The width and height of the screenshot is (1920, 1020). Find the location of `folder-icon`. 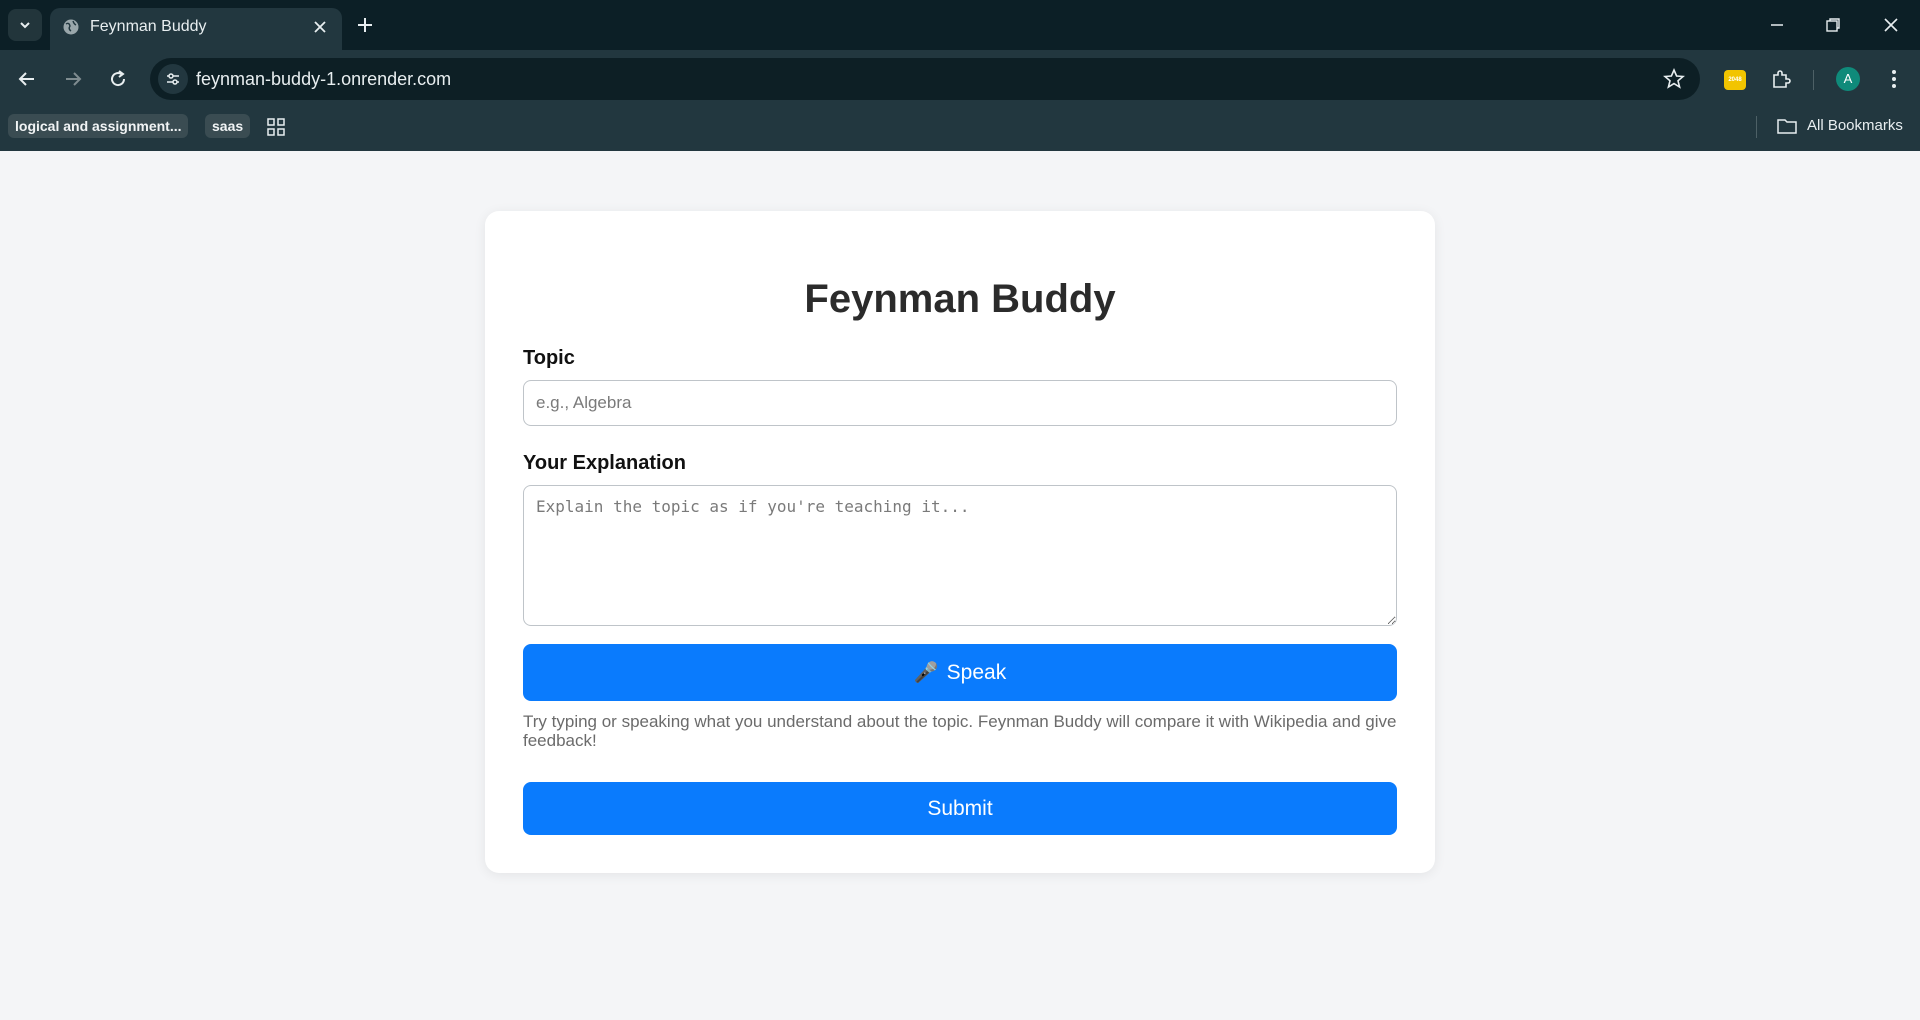

folder-icon is located at coordinates (1787, 126).